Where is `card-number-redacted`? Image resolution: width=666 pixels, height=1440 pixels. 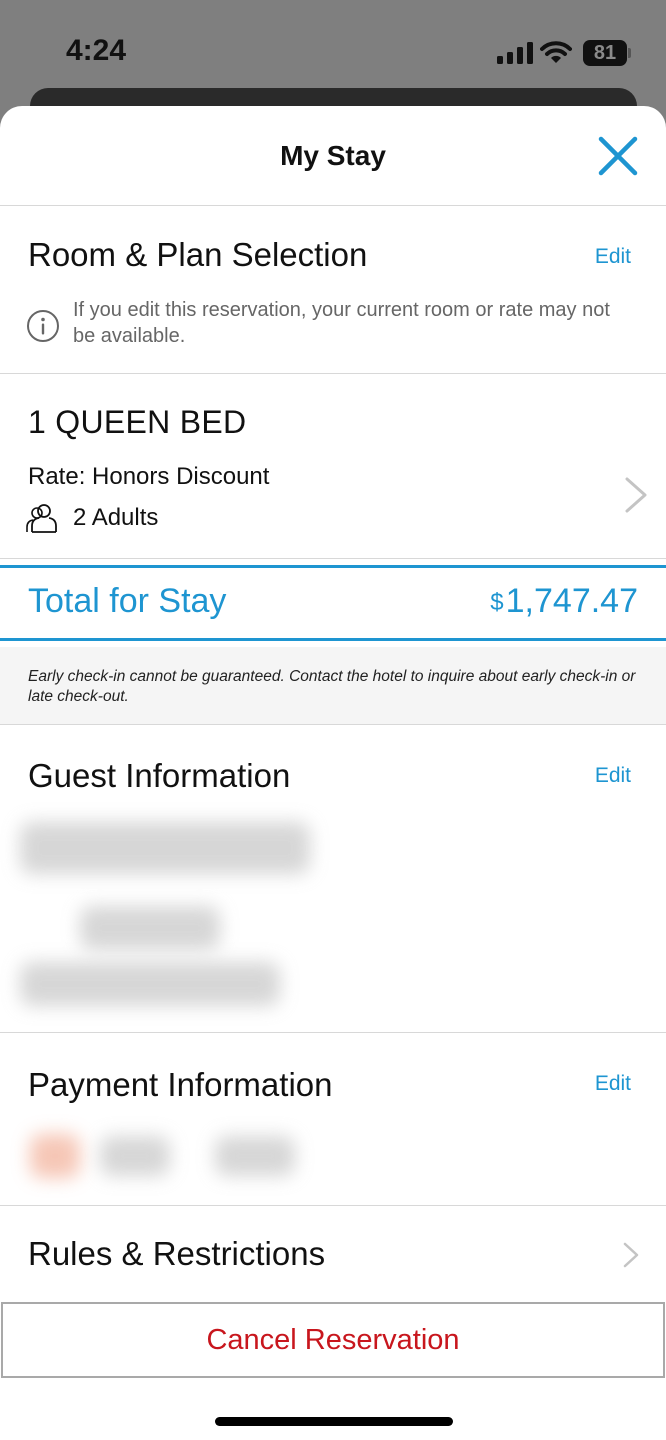
card-number-redacted is located at coordinates (255, 1156).